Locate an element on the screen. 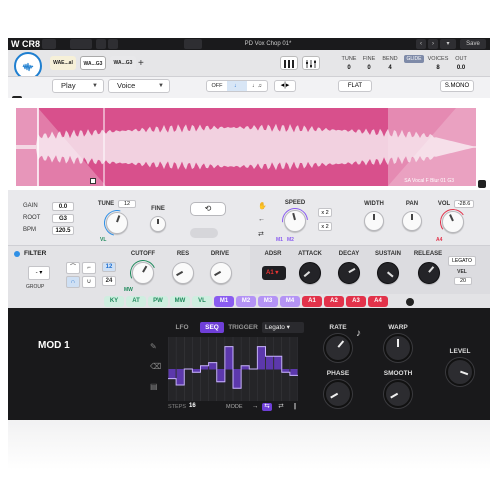 This screenshot has width=500, height=500. slope-12-button: 12 is located at coordinates (109, 267).